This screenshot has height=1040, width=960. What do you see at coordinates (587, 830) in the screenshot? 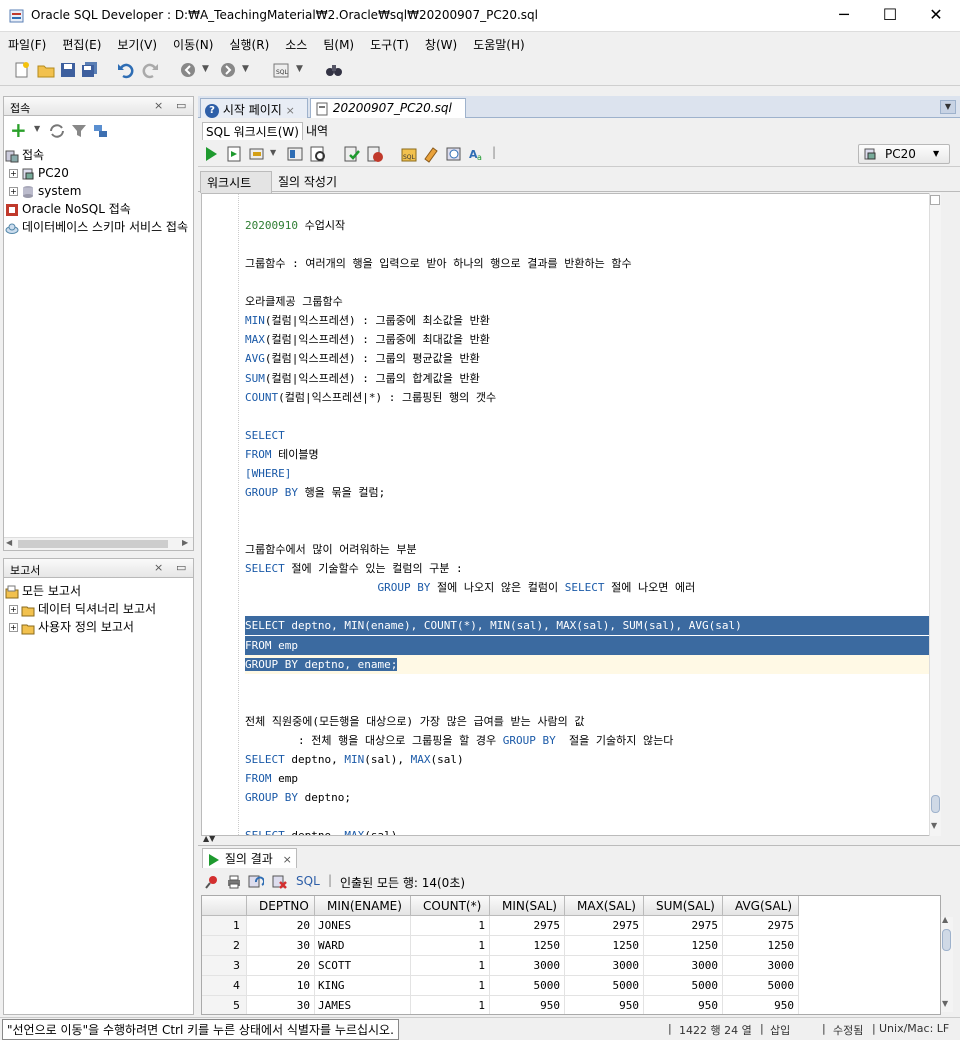
I see `editor-line: SELECT deptno, MAX(sal)` at bounding box center [587, 830].